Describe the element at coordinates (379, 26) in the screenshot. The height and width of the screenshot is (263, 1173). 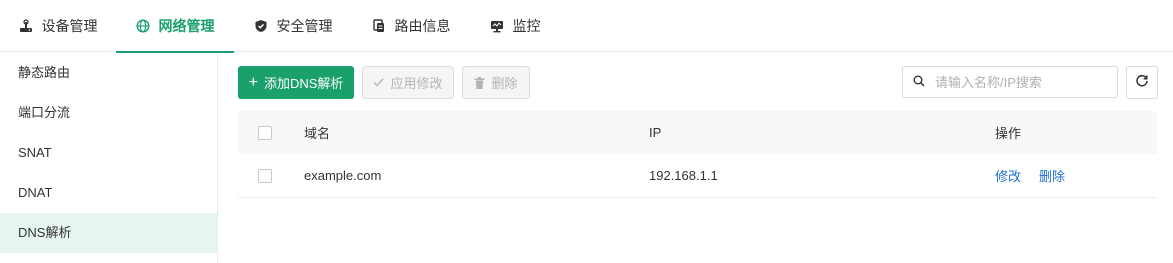
I see `document-icon` at that location.